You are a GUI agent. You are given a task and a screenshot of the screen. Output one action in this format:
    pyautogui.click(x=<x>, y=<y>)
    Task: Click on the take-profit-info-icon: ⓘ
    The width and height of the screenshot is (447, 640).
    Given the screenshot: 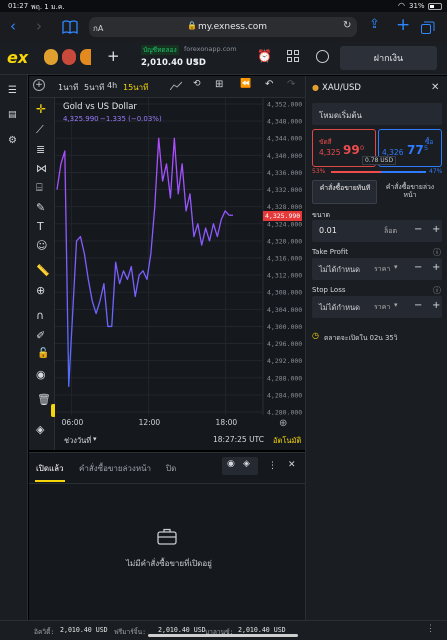 What is the action you would take?
    pyautogui.click(x=437, y=252)
    